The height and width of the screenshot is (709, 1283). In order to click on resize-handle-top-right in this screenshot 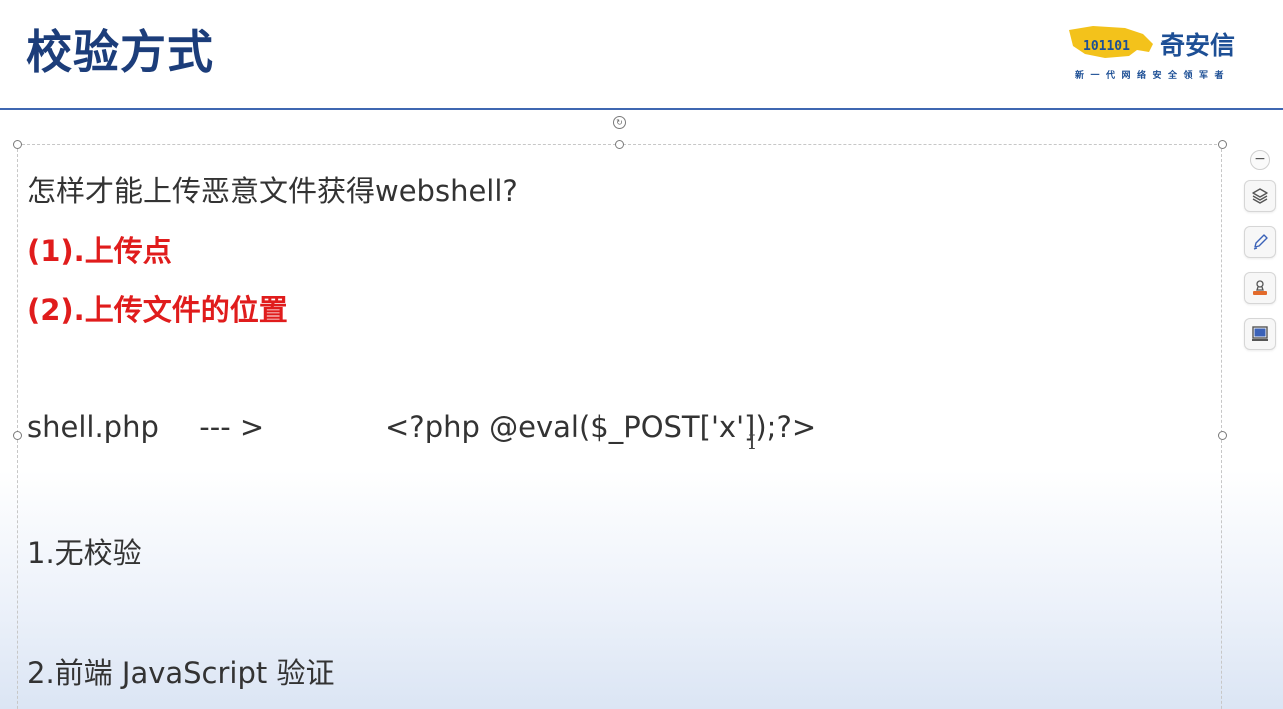, I will do `click(1222, 144)`.